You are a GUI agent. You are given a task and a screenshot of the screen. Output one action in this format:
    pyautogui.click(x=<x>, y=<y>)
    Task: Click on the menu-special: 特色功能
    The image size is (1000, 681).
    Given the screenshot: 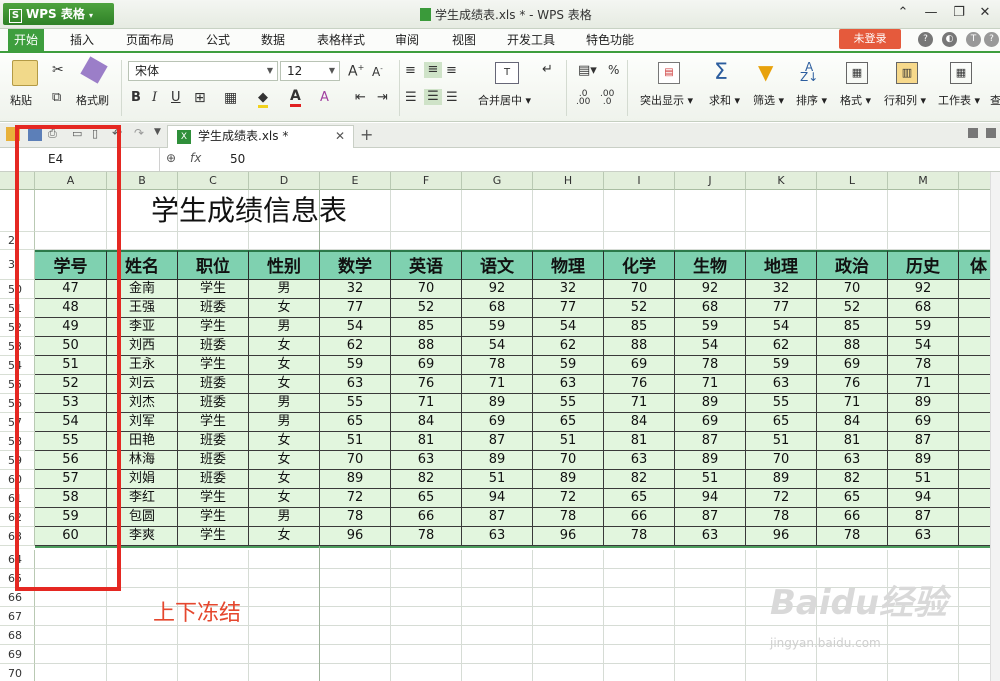 What is the action you would take?
    pyautogui.click(x=610, y=40)
    